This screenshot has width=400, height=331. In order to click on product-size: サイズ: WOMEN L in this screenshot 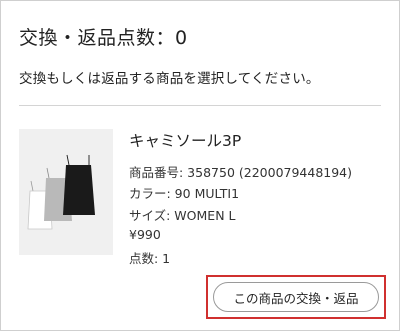, I will do `click(182, 215)`.